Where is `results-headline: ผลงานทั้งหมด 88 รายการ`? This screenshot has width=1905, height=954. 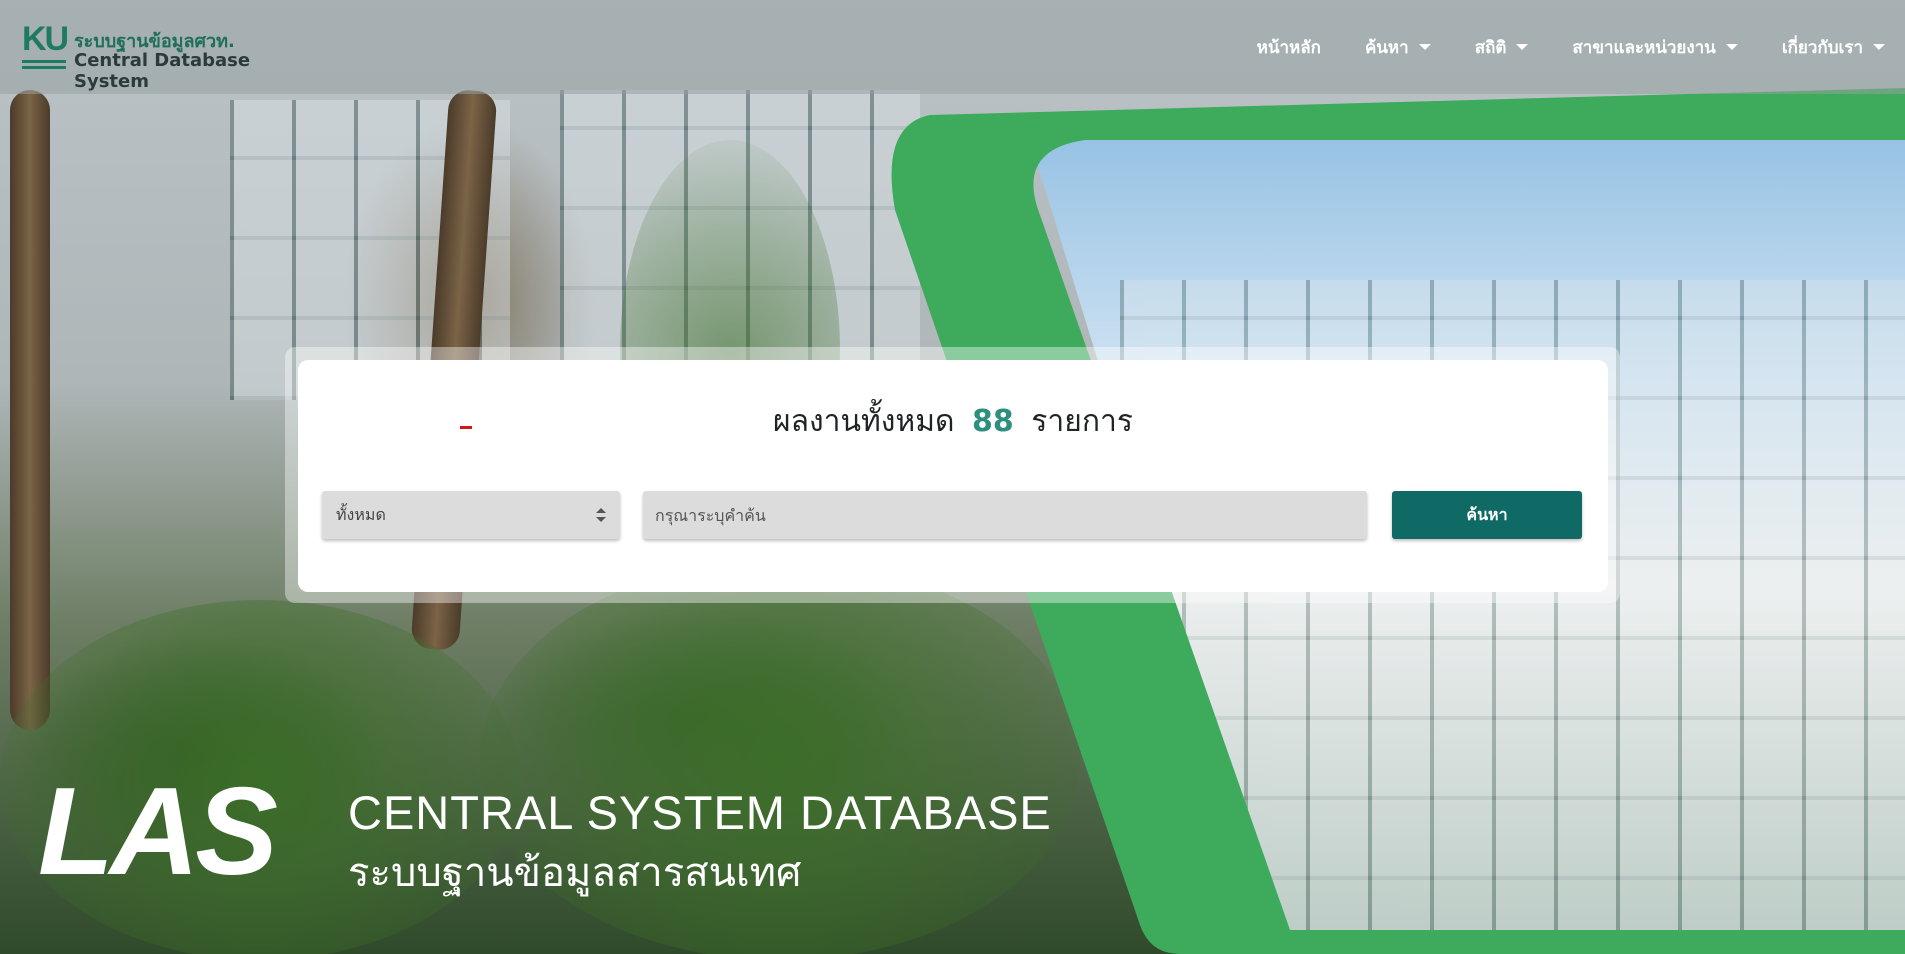 results-headline: ผลงานทั้งหมด 88 รายการ is located at coordinates (953, 421).